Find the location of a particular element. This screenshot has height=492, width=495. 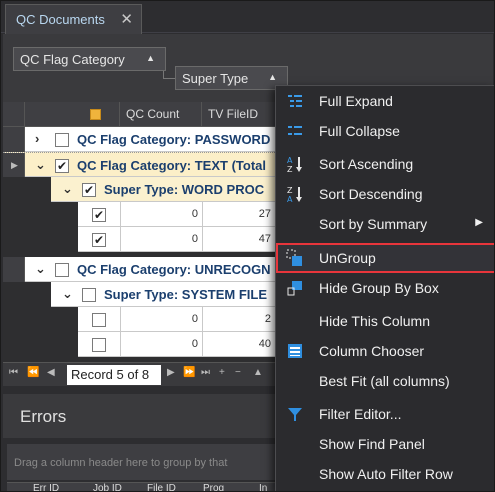

group-row: › QC Flag Category: PASSWORD is located at coordinates (153, 139).